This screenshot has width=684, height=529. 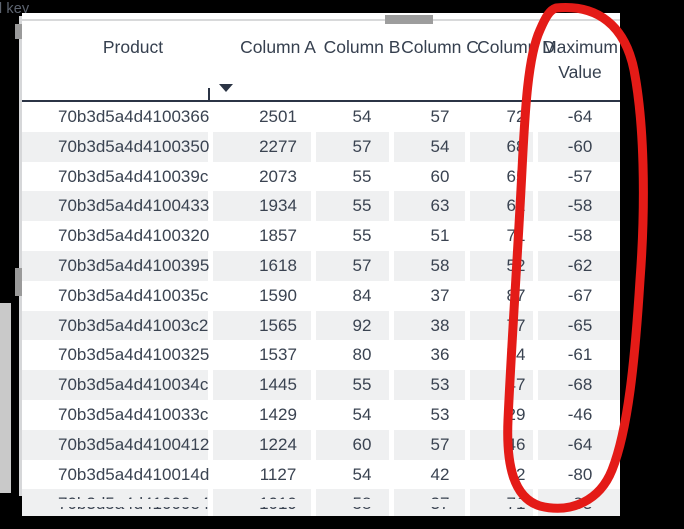 I want to click on cell-b: 60, so click(x=362, y=444).